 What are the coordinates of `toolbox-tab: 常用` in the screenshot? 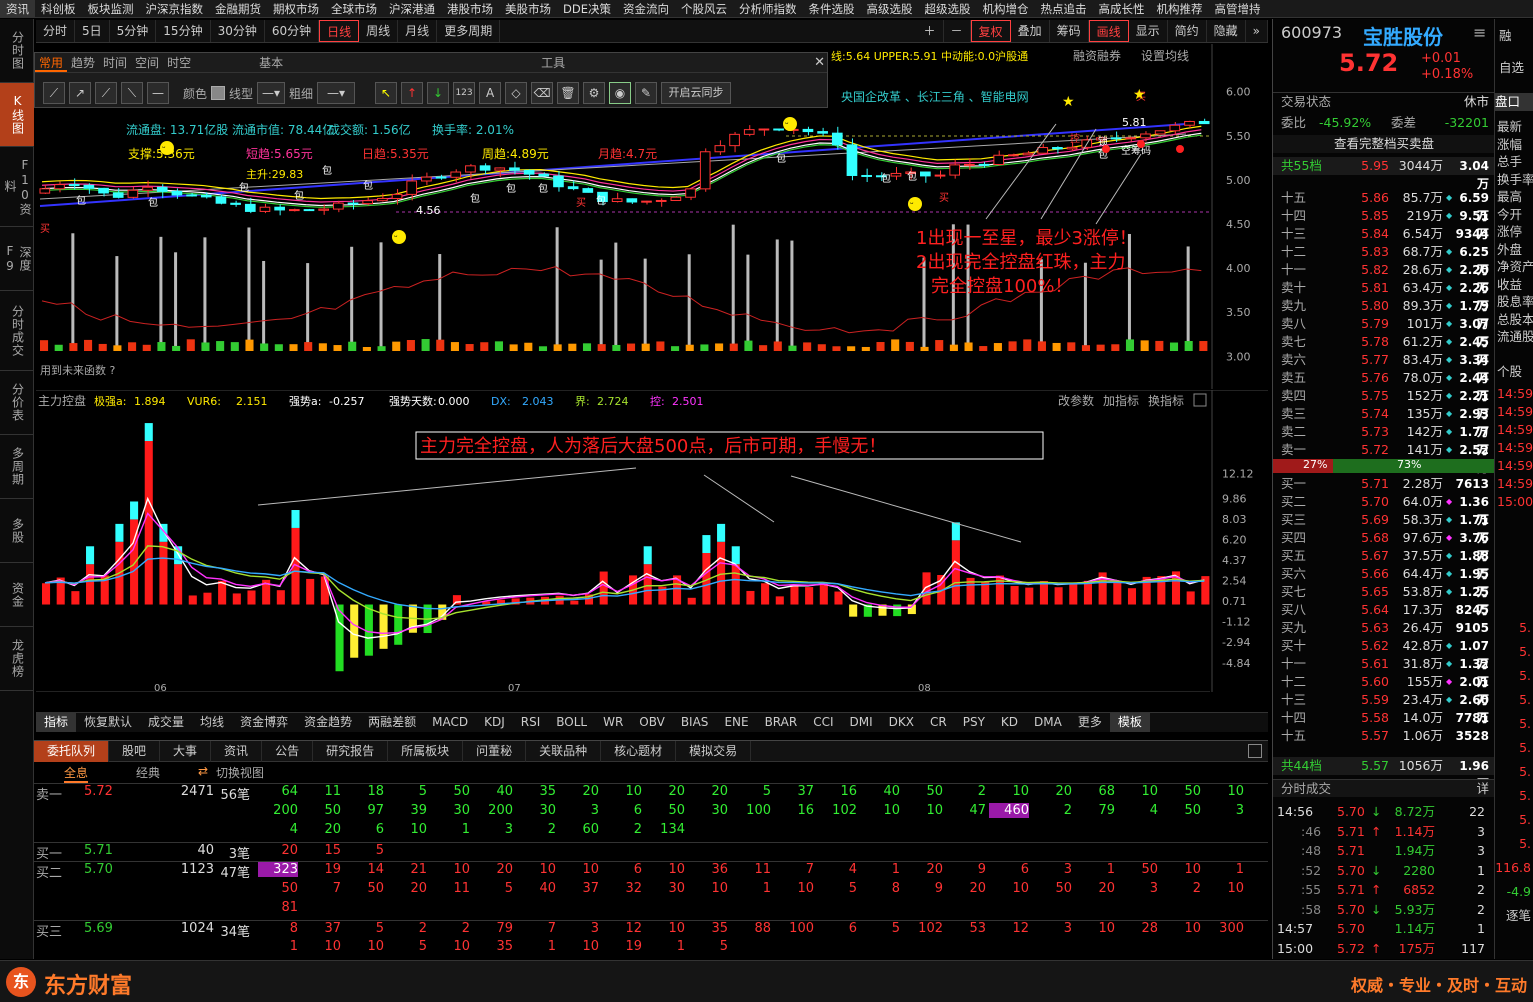 It's located at (51, 62).